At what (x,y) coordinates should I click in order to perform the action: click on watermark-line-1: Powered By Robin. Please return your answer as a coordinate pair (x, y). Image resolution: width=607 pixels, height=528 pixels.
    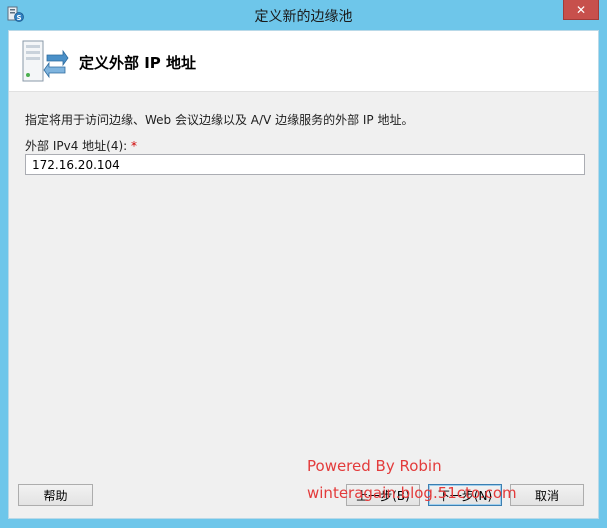
    Looking at the image, I should click on (374, 466).